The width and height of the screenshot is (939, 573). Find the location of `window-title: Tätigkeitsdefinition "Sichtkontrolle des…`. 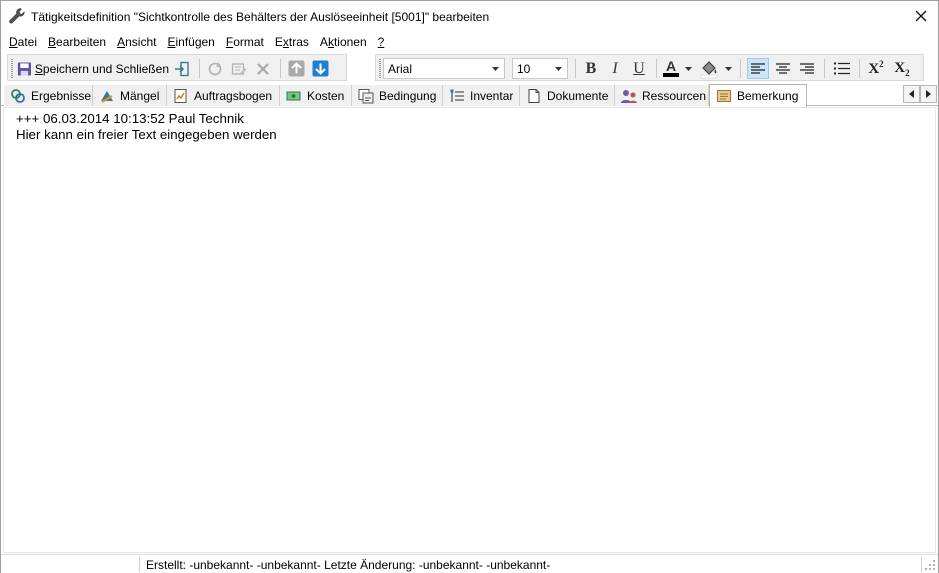

window-title: Tätigkeitsdefinition "Sichtkontrolle des… is located at coordinates (260, 17).